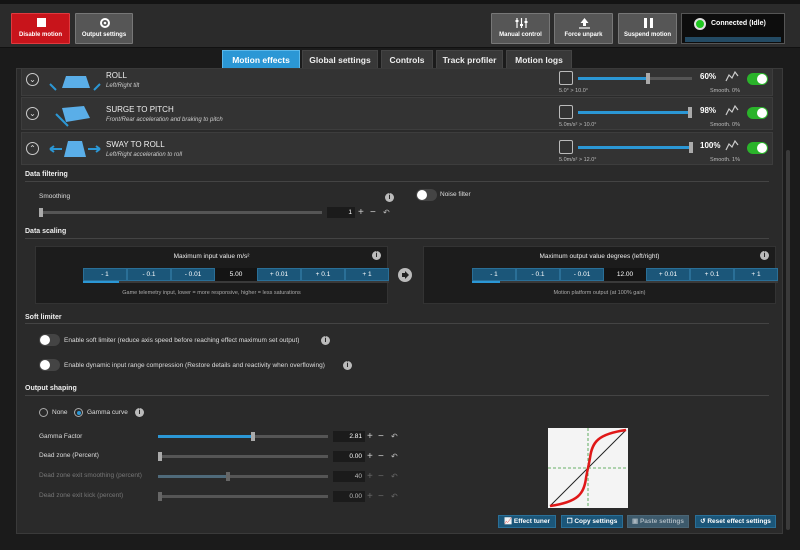  I want to click on sway-effect-icon, so click(75, 149).